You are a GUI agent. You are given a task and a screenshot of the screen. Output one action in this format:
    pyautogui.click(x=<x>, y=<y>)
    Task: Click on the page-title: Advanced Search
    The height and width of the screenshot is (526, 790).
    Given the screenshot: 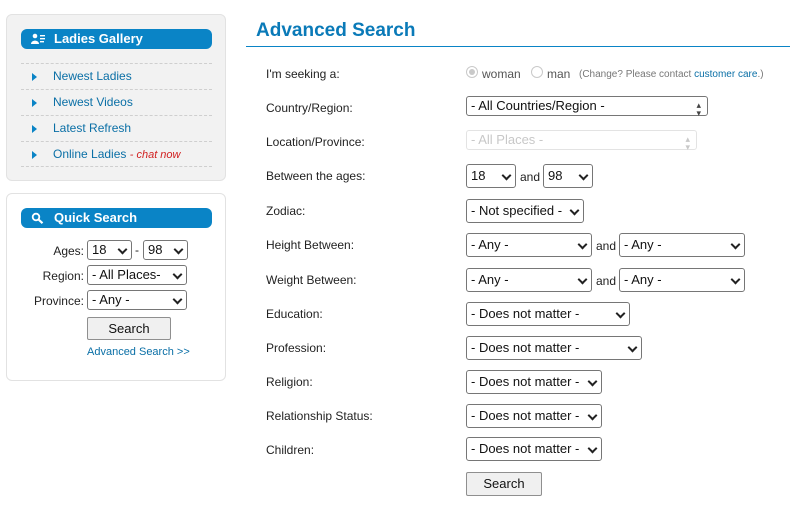 What is the action you would take?
    pyautogui.click(x=336, y=30)
    